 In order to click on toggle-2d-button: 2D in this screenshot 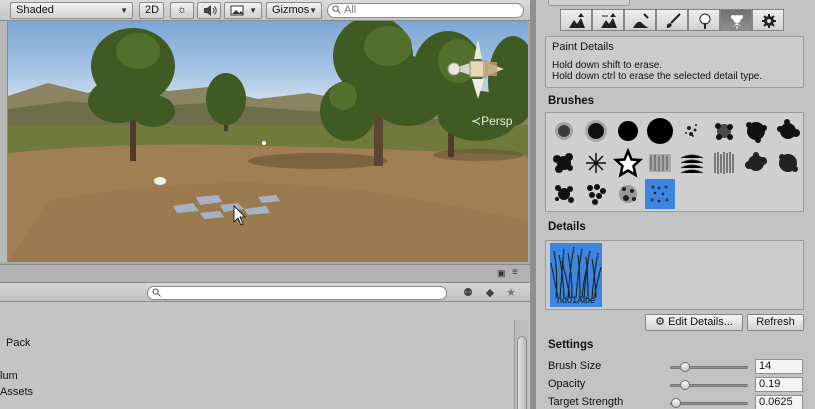, I will do `click(151, 10)`.